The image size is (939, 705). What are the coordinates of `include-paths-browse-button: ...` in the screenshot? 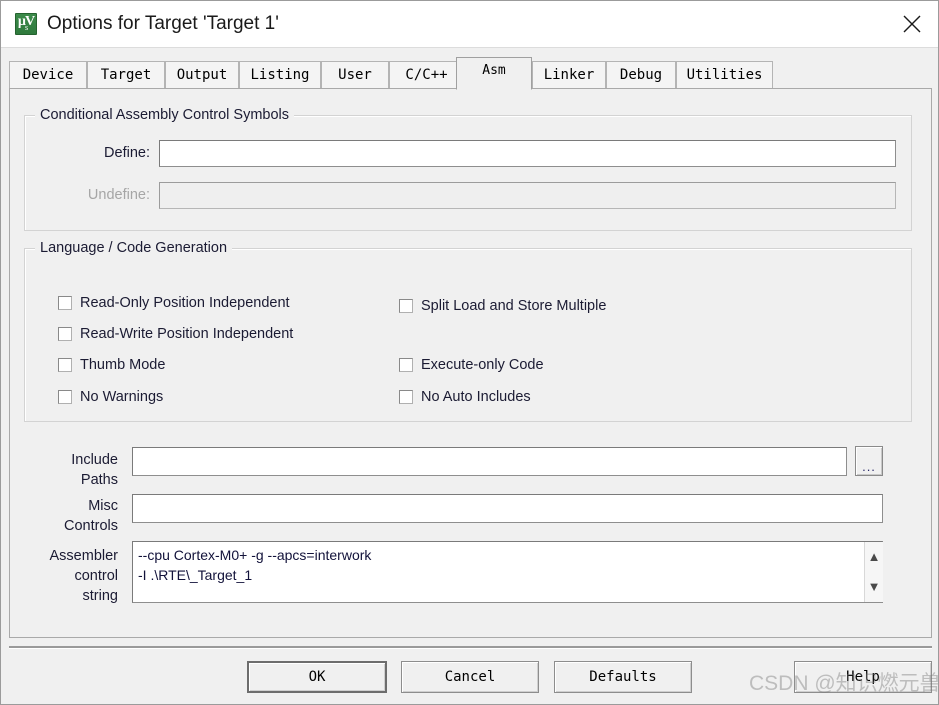 It's located at (869, 461).